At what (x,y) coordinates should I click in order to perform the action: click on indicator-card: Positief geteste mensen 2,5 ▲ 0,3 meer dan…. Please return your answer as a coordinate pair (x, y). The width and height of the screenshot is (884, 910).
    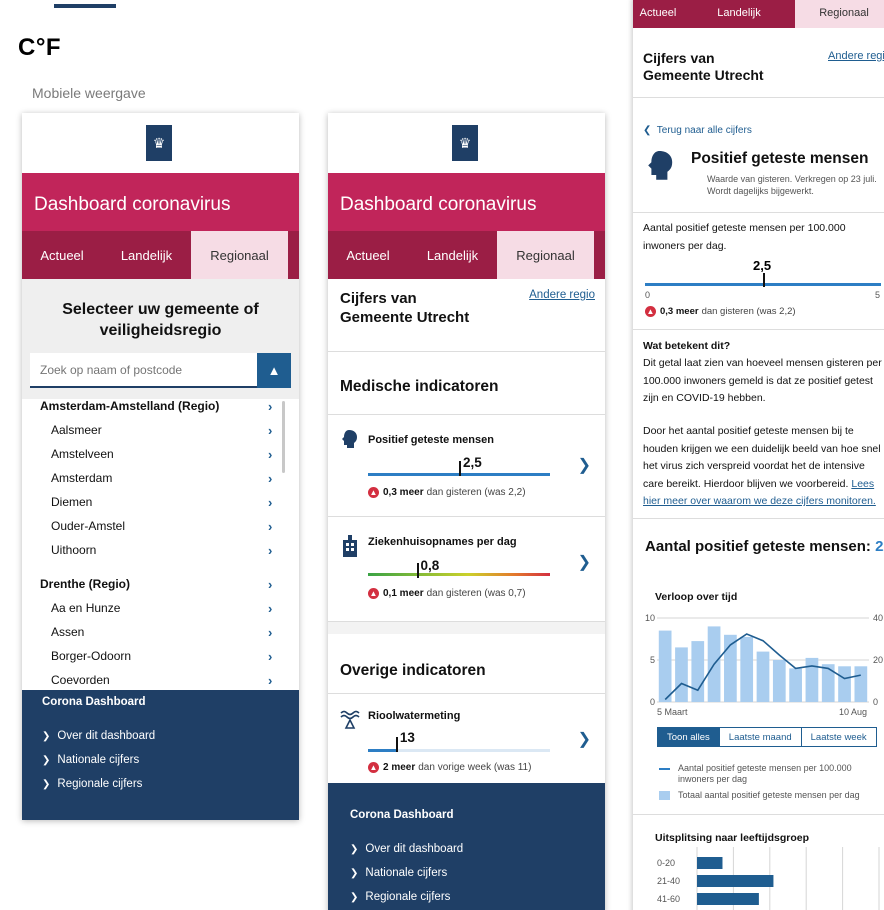
    Looking at the image, I should click on (466, 465).